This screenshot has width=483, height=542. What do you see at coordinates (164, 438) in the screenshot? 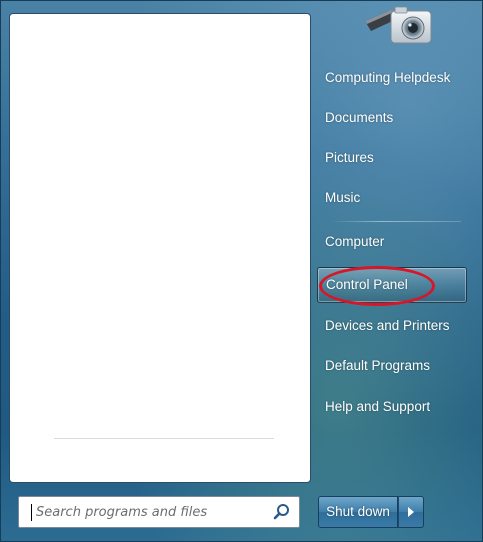
I see `programs-divider` at bounding box center [164, 438].